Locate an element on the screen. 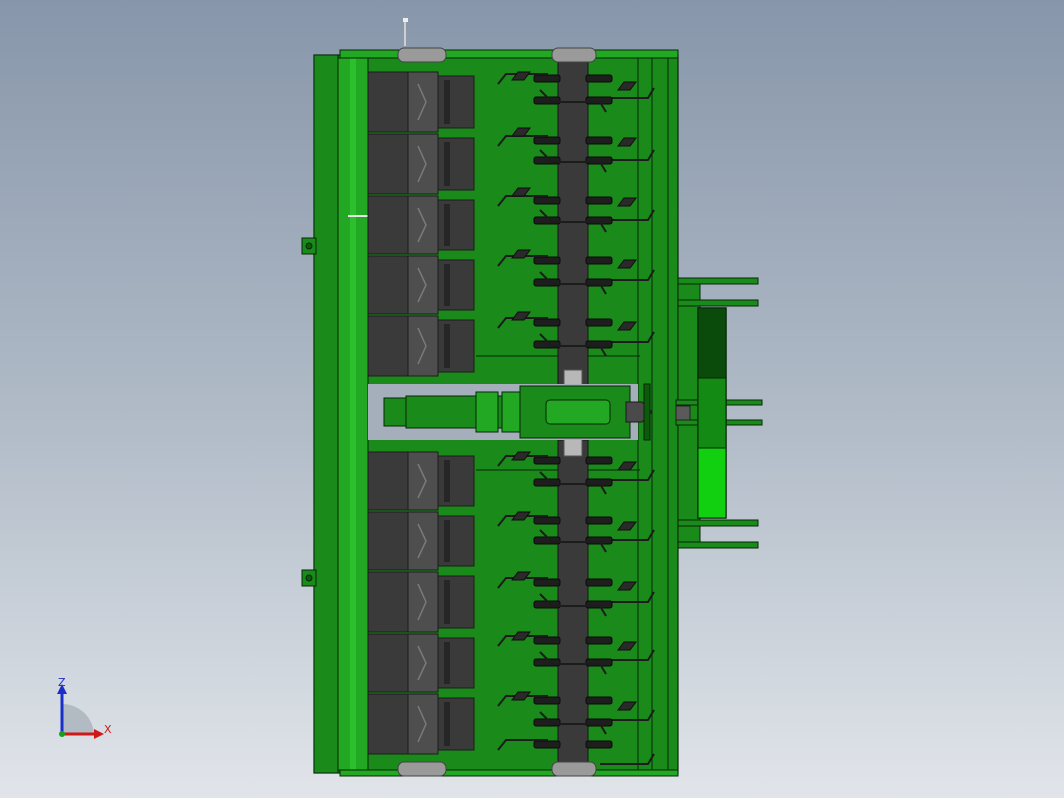 This screenshot has width=1064, height=798. x-axis-arrowhead is located at coordinates (99, 734).